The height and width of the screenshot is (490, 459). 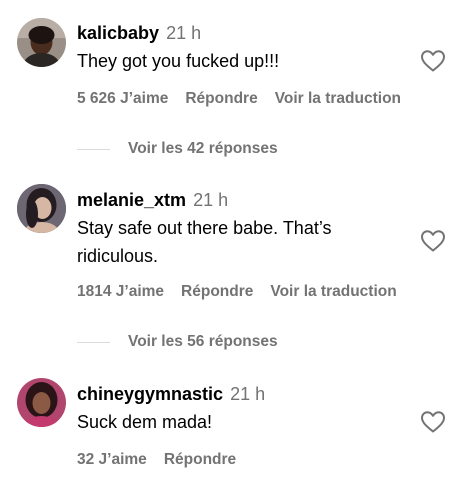 I want to click on comment-header: kalicbaby 21 h, so click(x=139, y=33).